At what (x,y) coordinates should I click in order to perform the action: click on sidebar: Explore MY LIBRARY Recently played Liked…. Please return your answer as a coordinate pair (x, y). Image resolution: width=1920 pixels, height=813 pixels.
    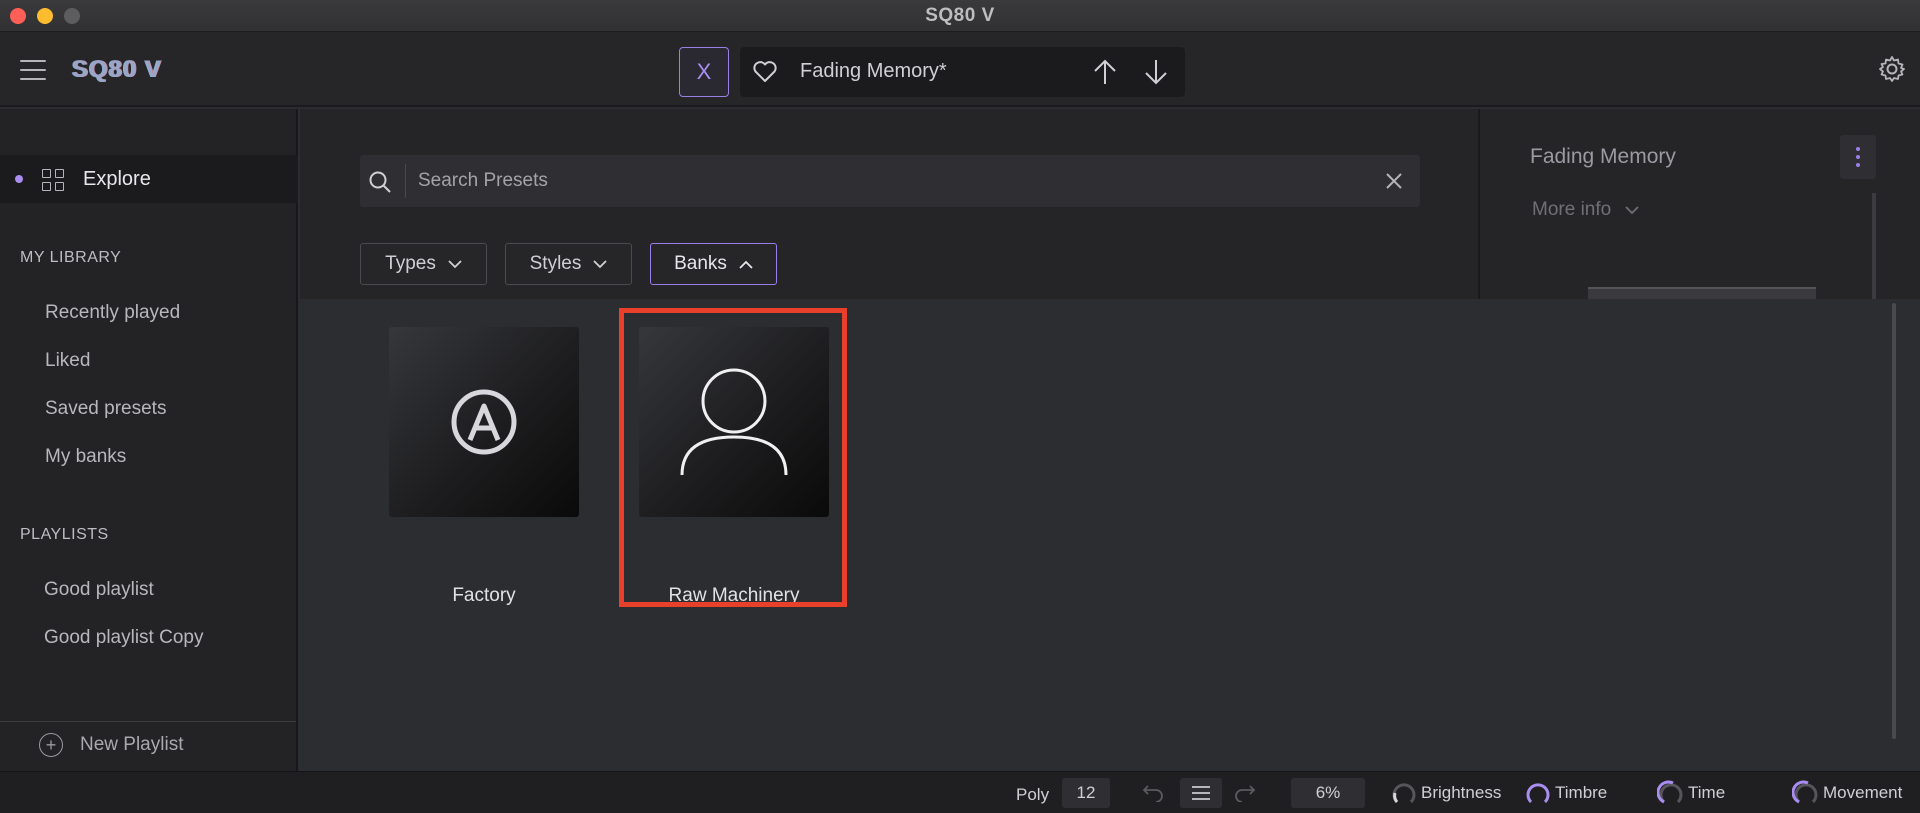
    Looking at the image, I should click on (149, 440).